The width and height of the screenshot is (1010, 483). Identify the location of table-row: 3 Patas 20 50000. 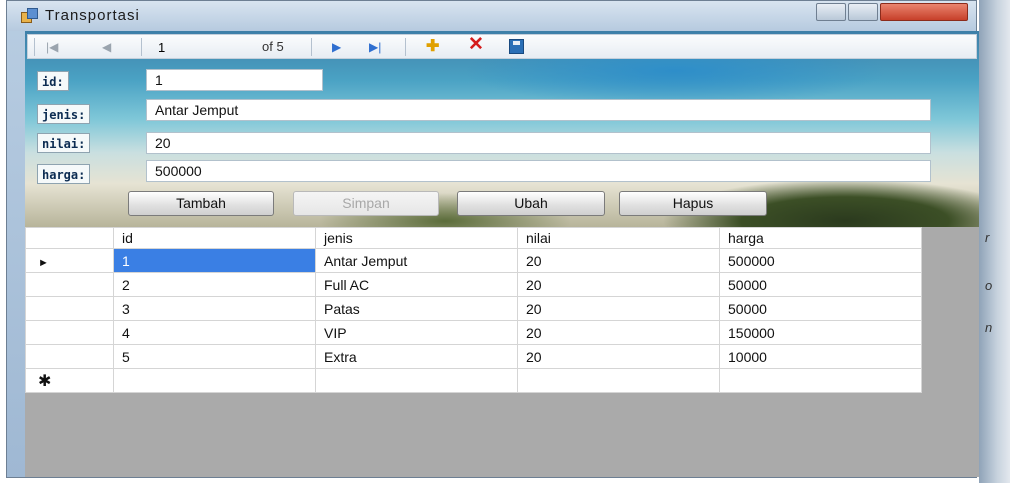
(473, 308).